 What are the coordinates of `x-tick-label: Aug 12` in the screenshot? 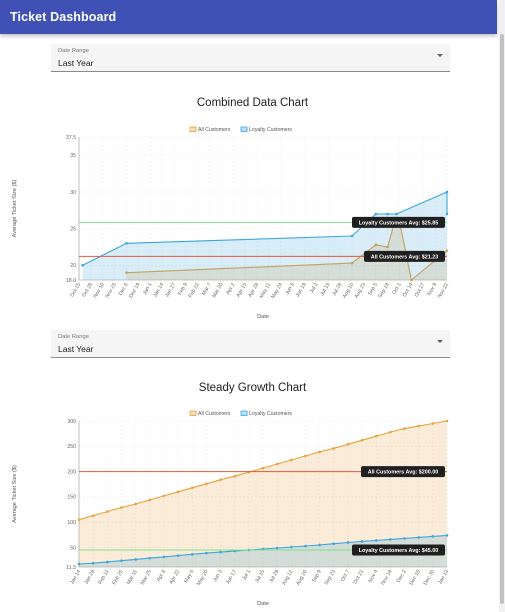 It's located at (287, 577).